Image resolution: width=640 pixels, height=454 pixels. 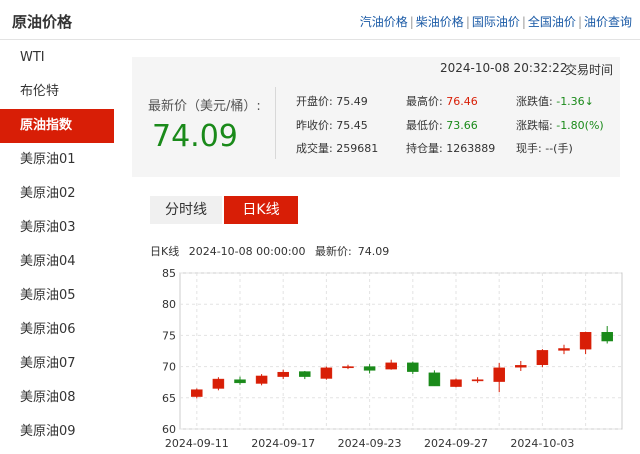 I want to click on link-national-oil-price: 全国油价, so click(x=552, y=22).